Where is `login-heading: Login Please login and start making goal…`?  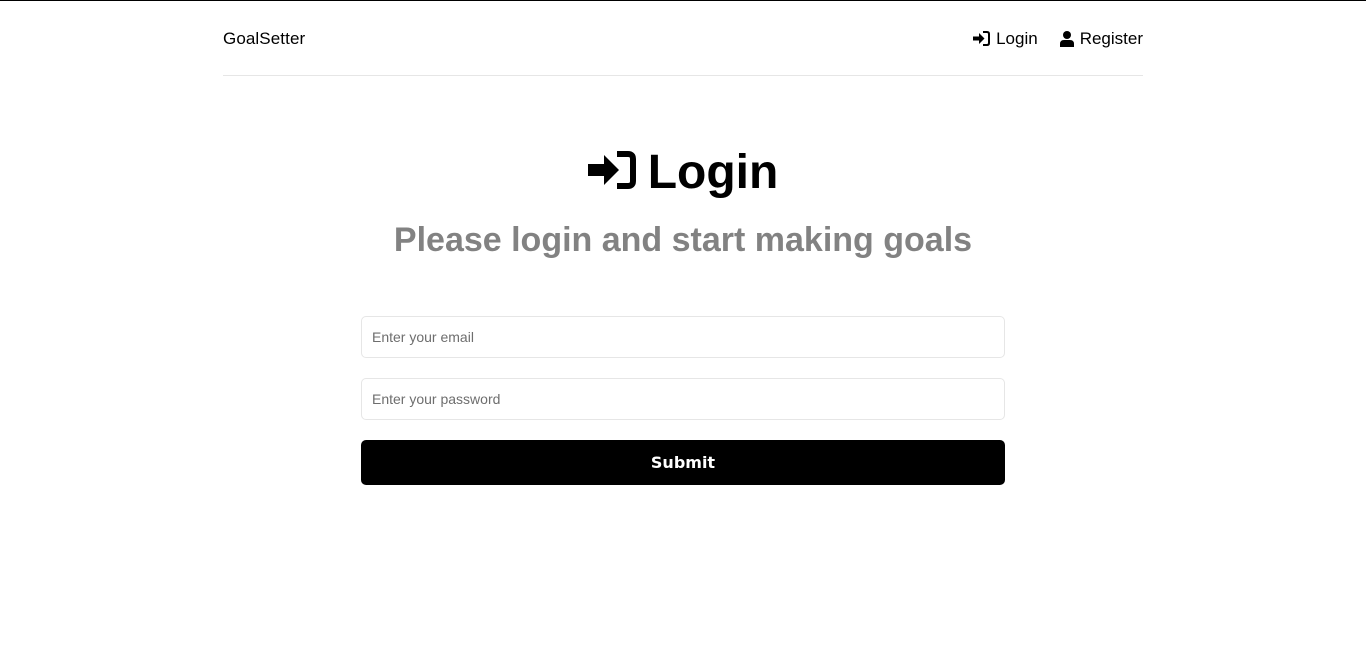 login-heading: Login Please login and start making goal… is located at coordinates (683, 203).